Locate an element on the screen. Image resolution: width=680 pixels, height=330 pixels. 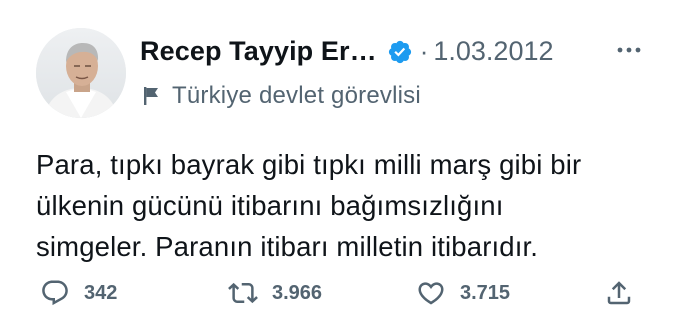
retweet-icon is located at coordinates (243, 293).